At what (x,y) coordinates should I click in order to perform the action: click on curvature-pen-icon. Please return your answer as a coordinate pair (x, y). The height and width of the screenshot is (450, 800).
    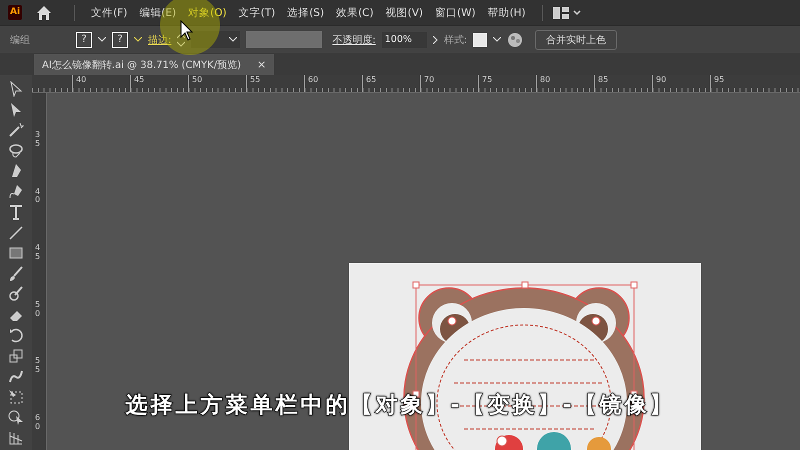
    Looking at the image, I should click on (16, 192).